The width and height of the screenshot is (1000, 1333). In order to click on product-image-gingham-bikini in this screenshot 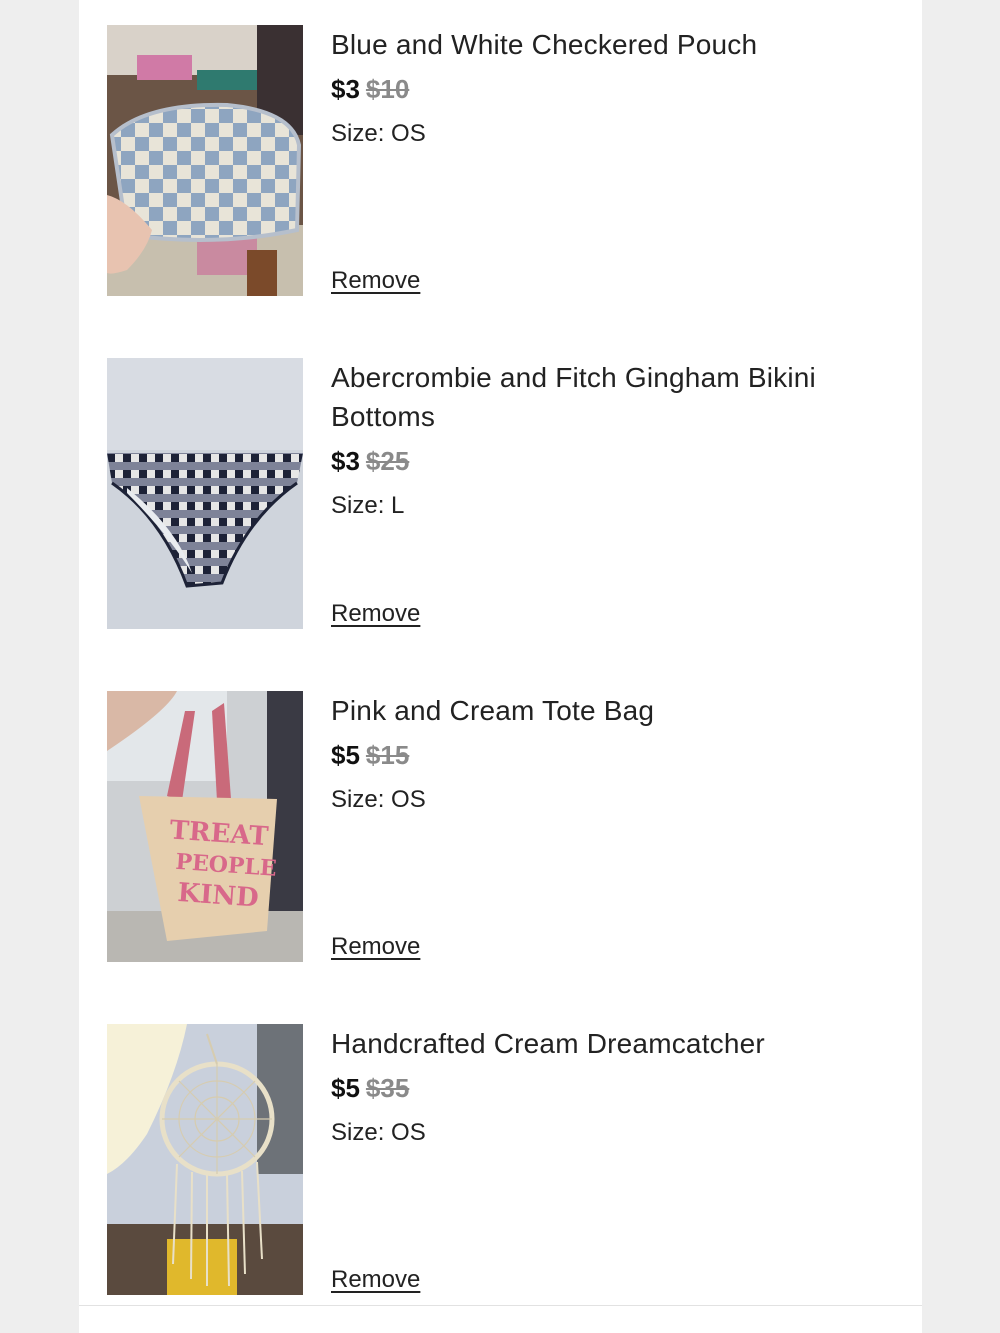, I will do `click(205, 493)`.